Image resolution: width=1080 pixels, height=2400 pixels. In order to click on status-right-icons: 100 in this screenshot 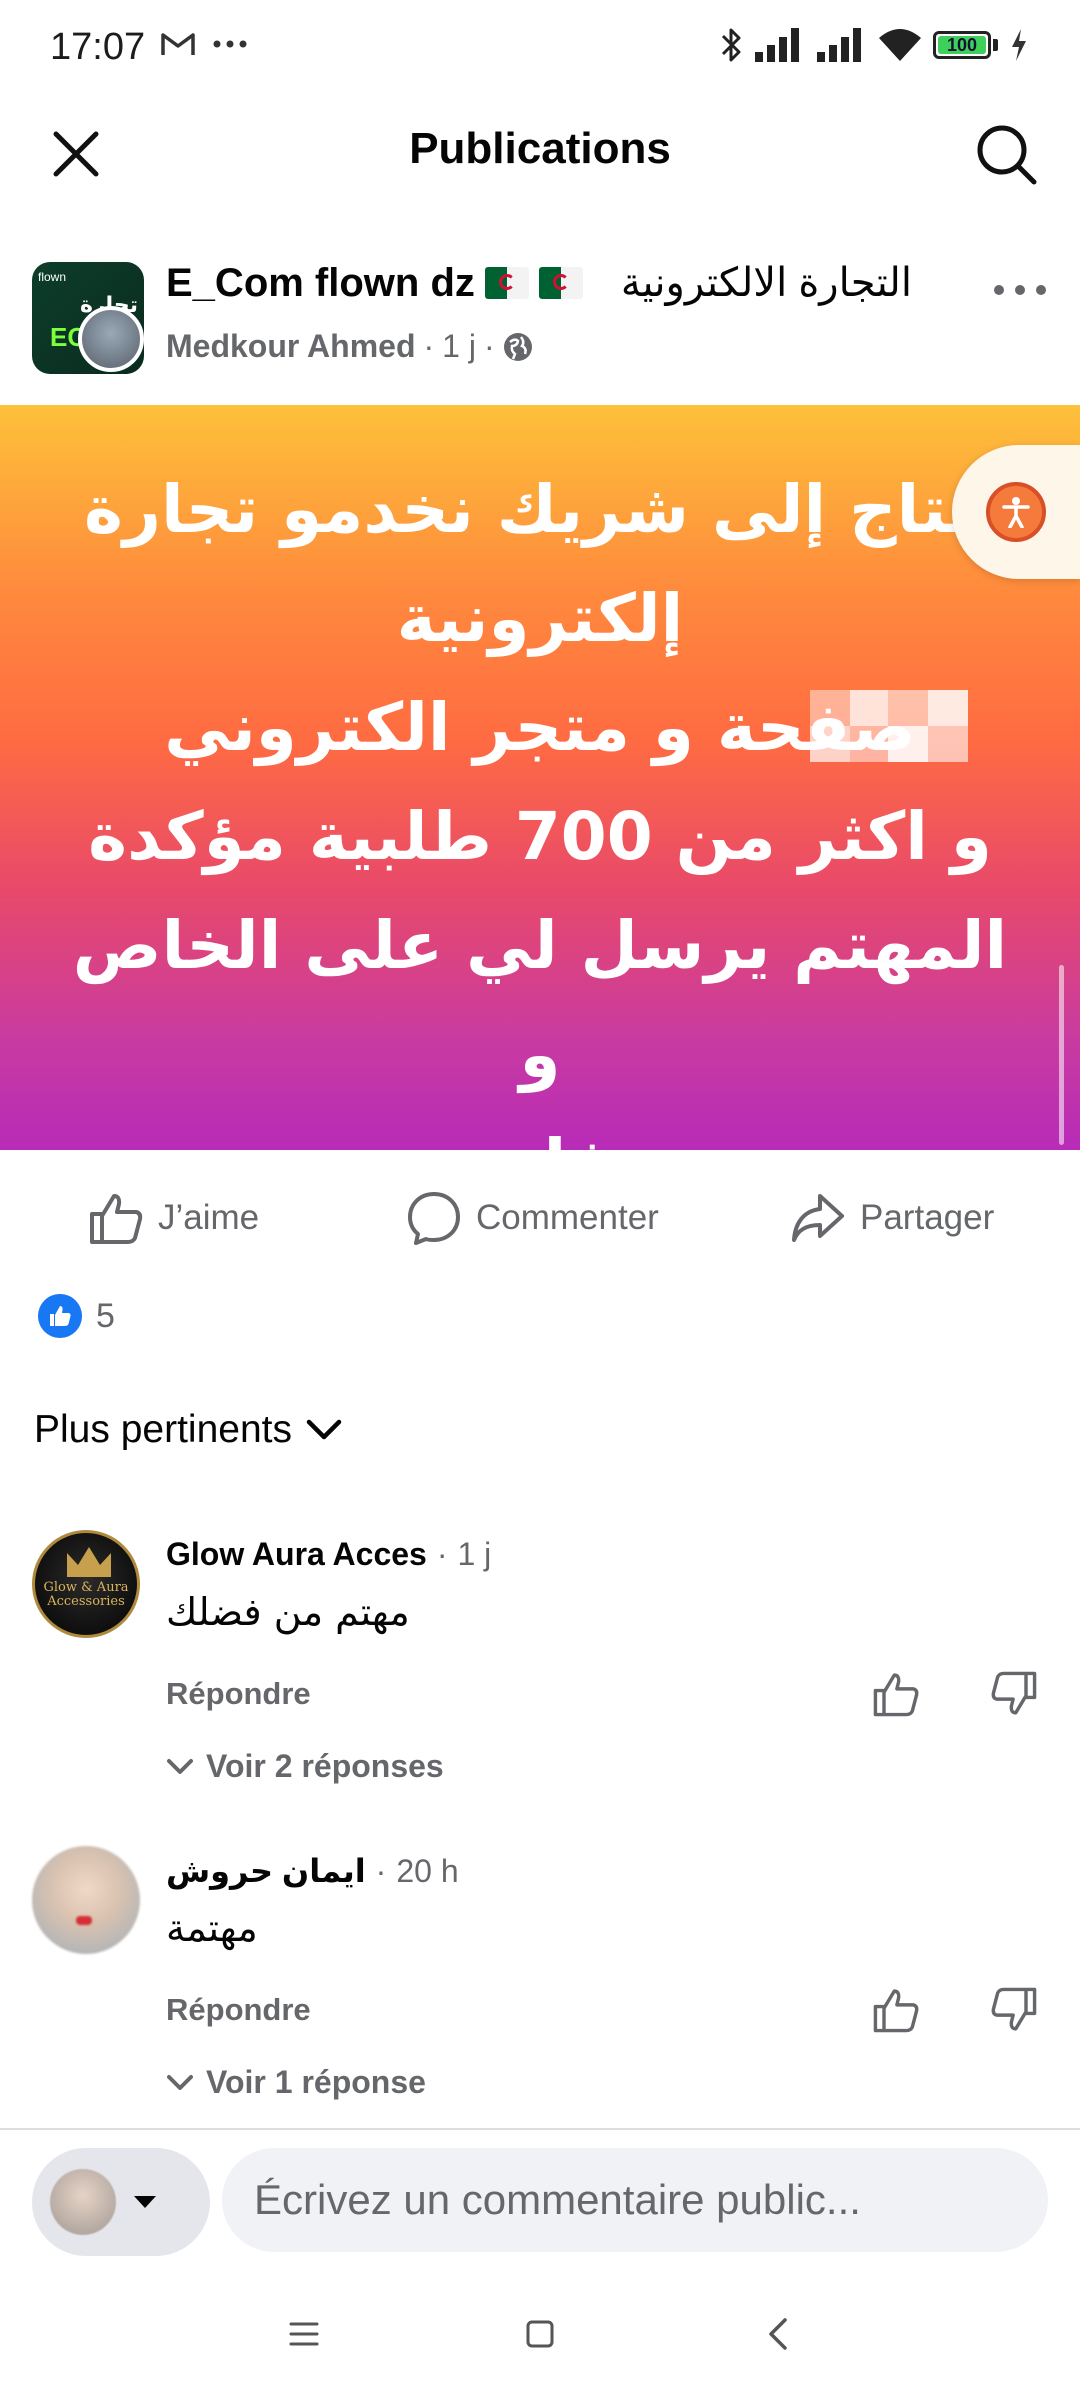, I will do `click(873, 45)`.